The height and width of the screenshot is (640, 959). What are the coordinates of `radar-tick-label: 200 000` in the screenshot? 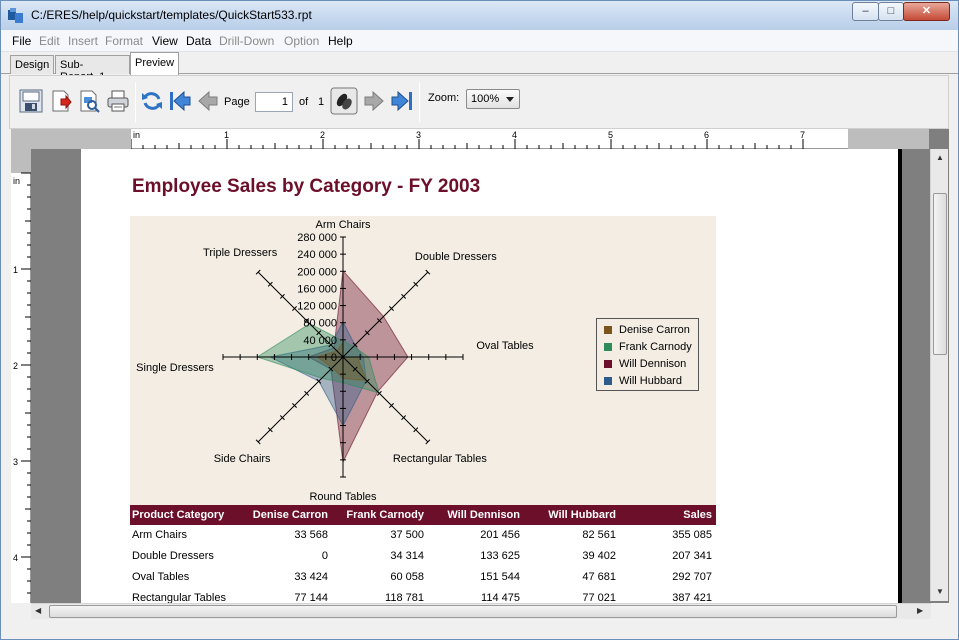 It's located at (317, 272).